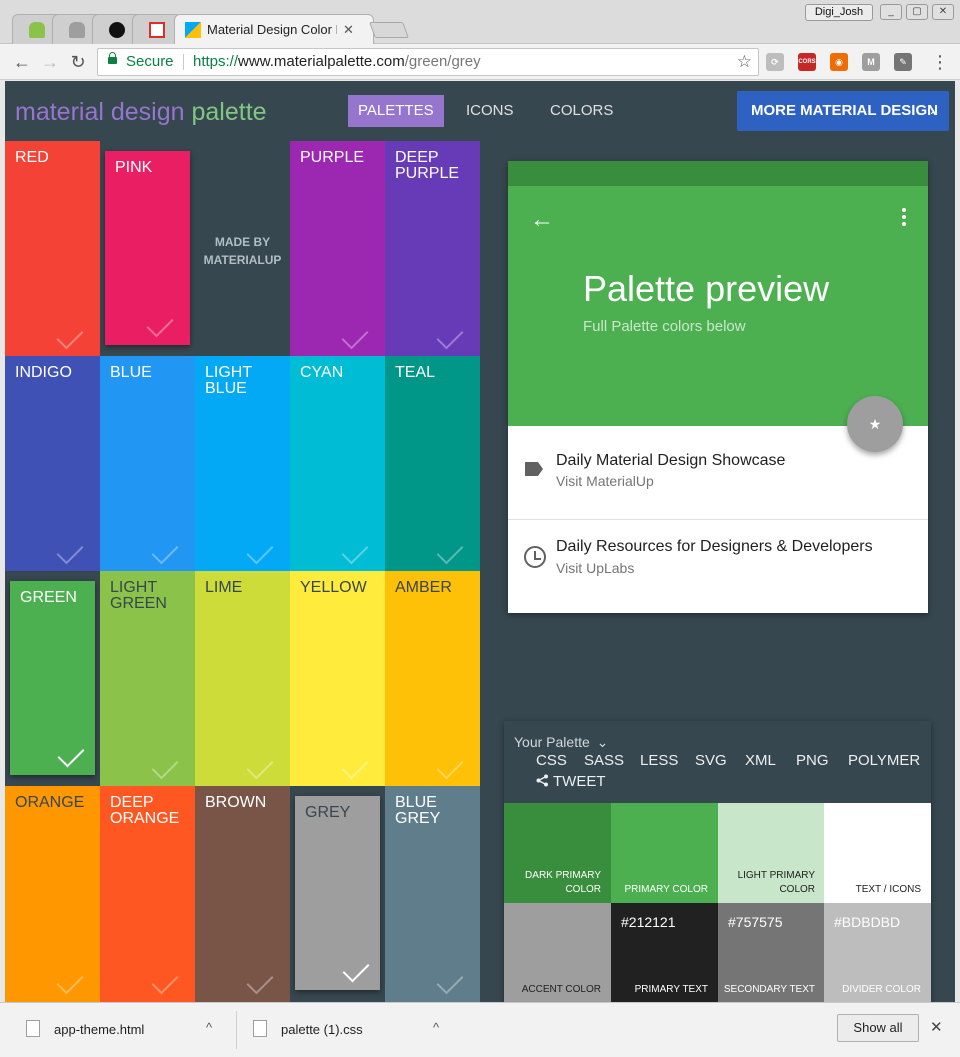  What do you see at coordinates (552, 742) in the screenshot?
I see `your-palette-label: Your Palette` at bounding box center [552, 742].